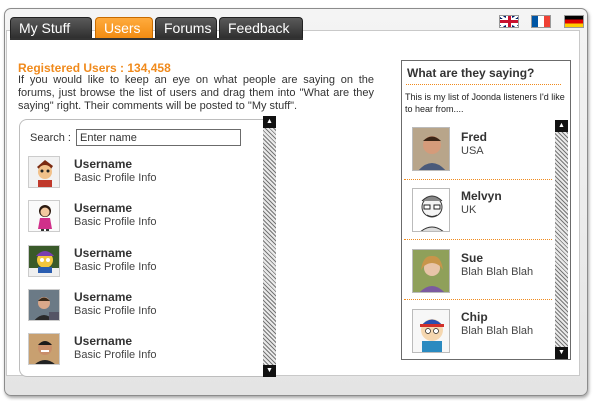 This screenshot has height=401, width=593. I want to click on listener-name: Melvyn, so click(481, 196).